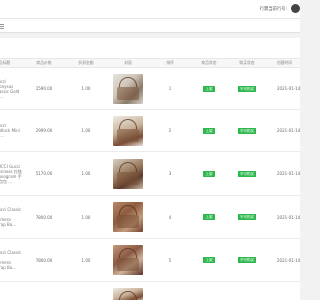  What do you see at coordinates (128, 62) in the screenshot?
I see `header-cover: 封面` at bounding box center [128, 62].